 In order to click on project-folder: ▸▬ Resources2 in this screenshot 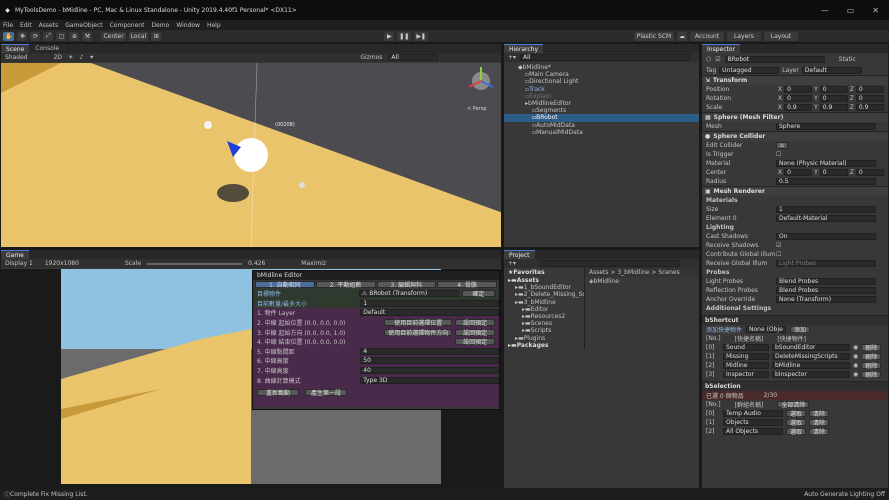, I will do `click(544, 316)`.